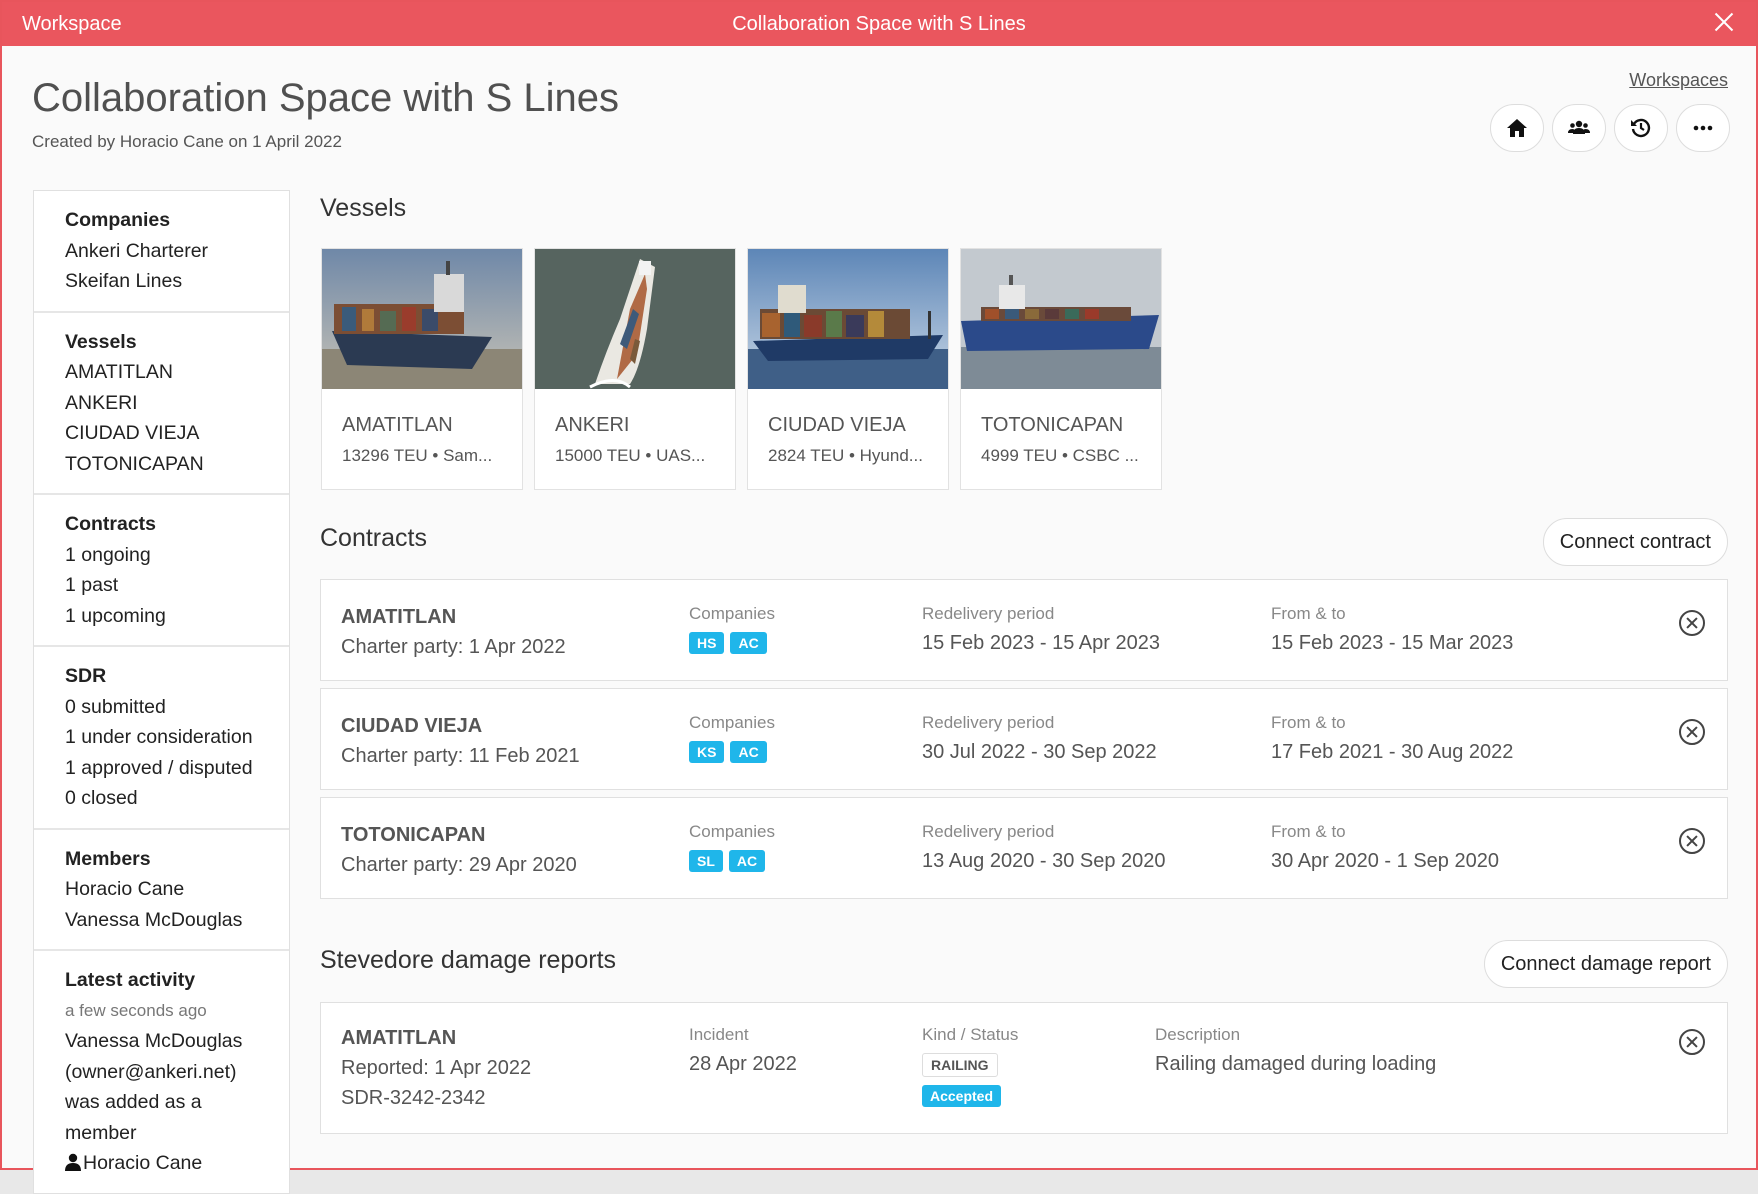 Image resolution: width=1758 pixels, height=1194 pixels. What do you see at coordinates (731, 752) in the screenshot?
I see `company-badges: KS AC` at bounding box center [731, 752].